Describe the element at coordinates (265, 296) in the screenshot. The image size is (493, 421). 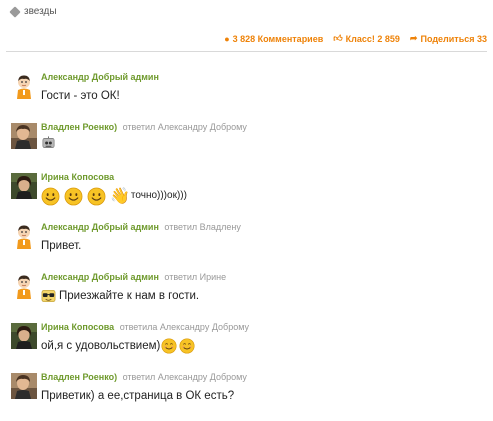
I see `comment-text: Приезжайте к нам в гости.` at that location.